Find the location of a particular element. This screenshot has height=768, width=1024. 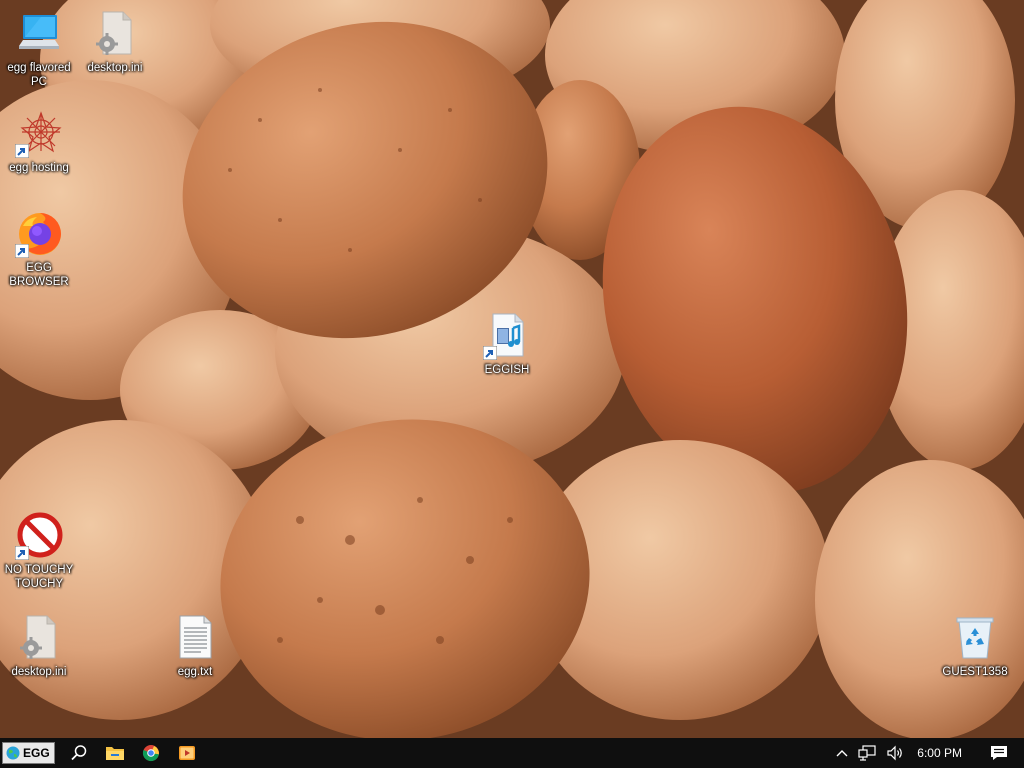

recycle-bin-icon is located at coordinates (975, 638).